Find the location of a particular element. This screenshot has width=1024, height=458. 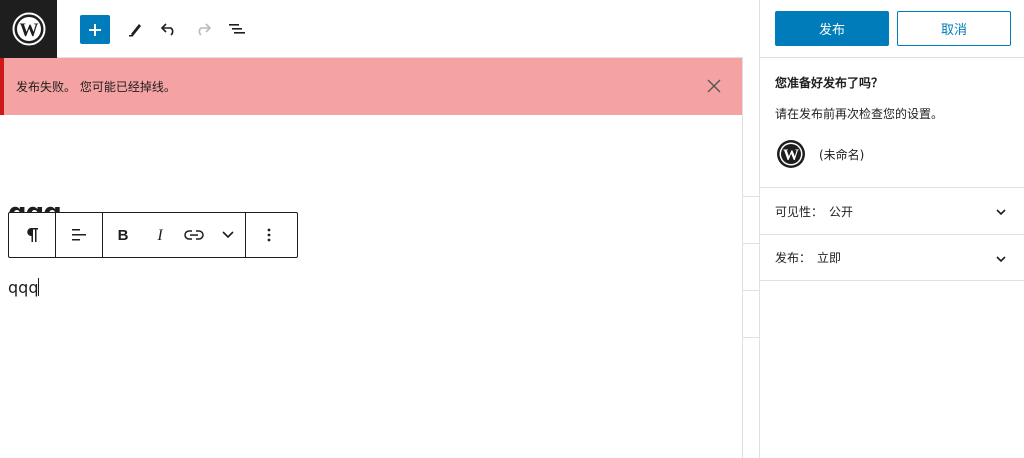

site-name: (未命名) is located at coordinates (842, 154).